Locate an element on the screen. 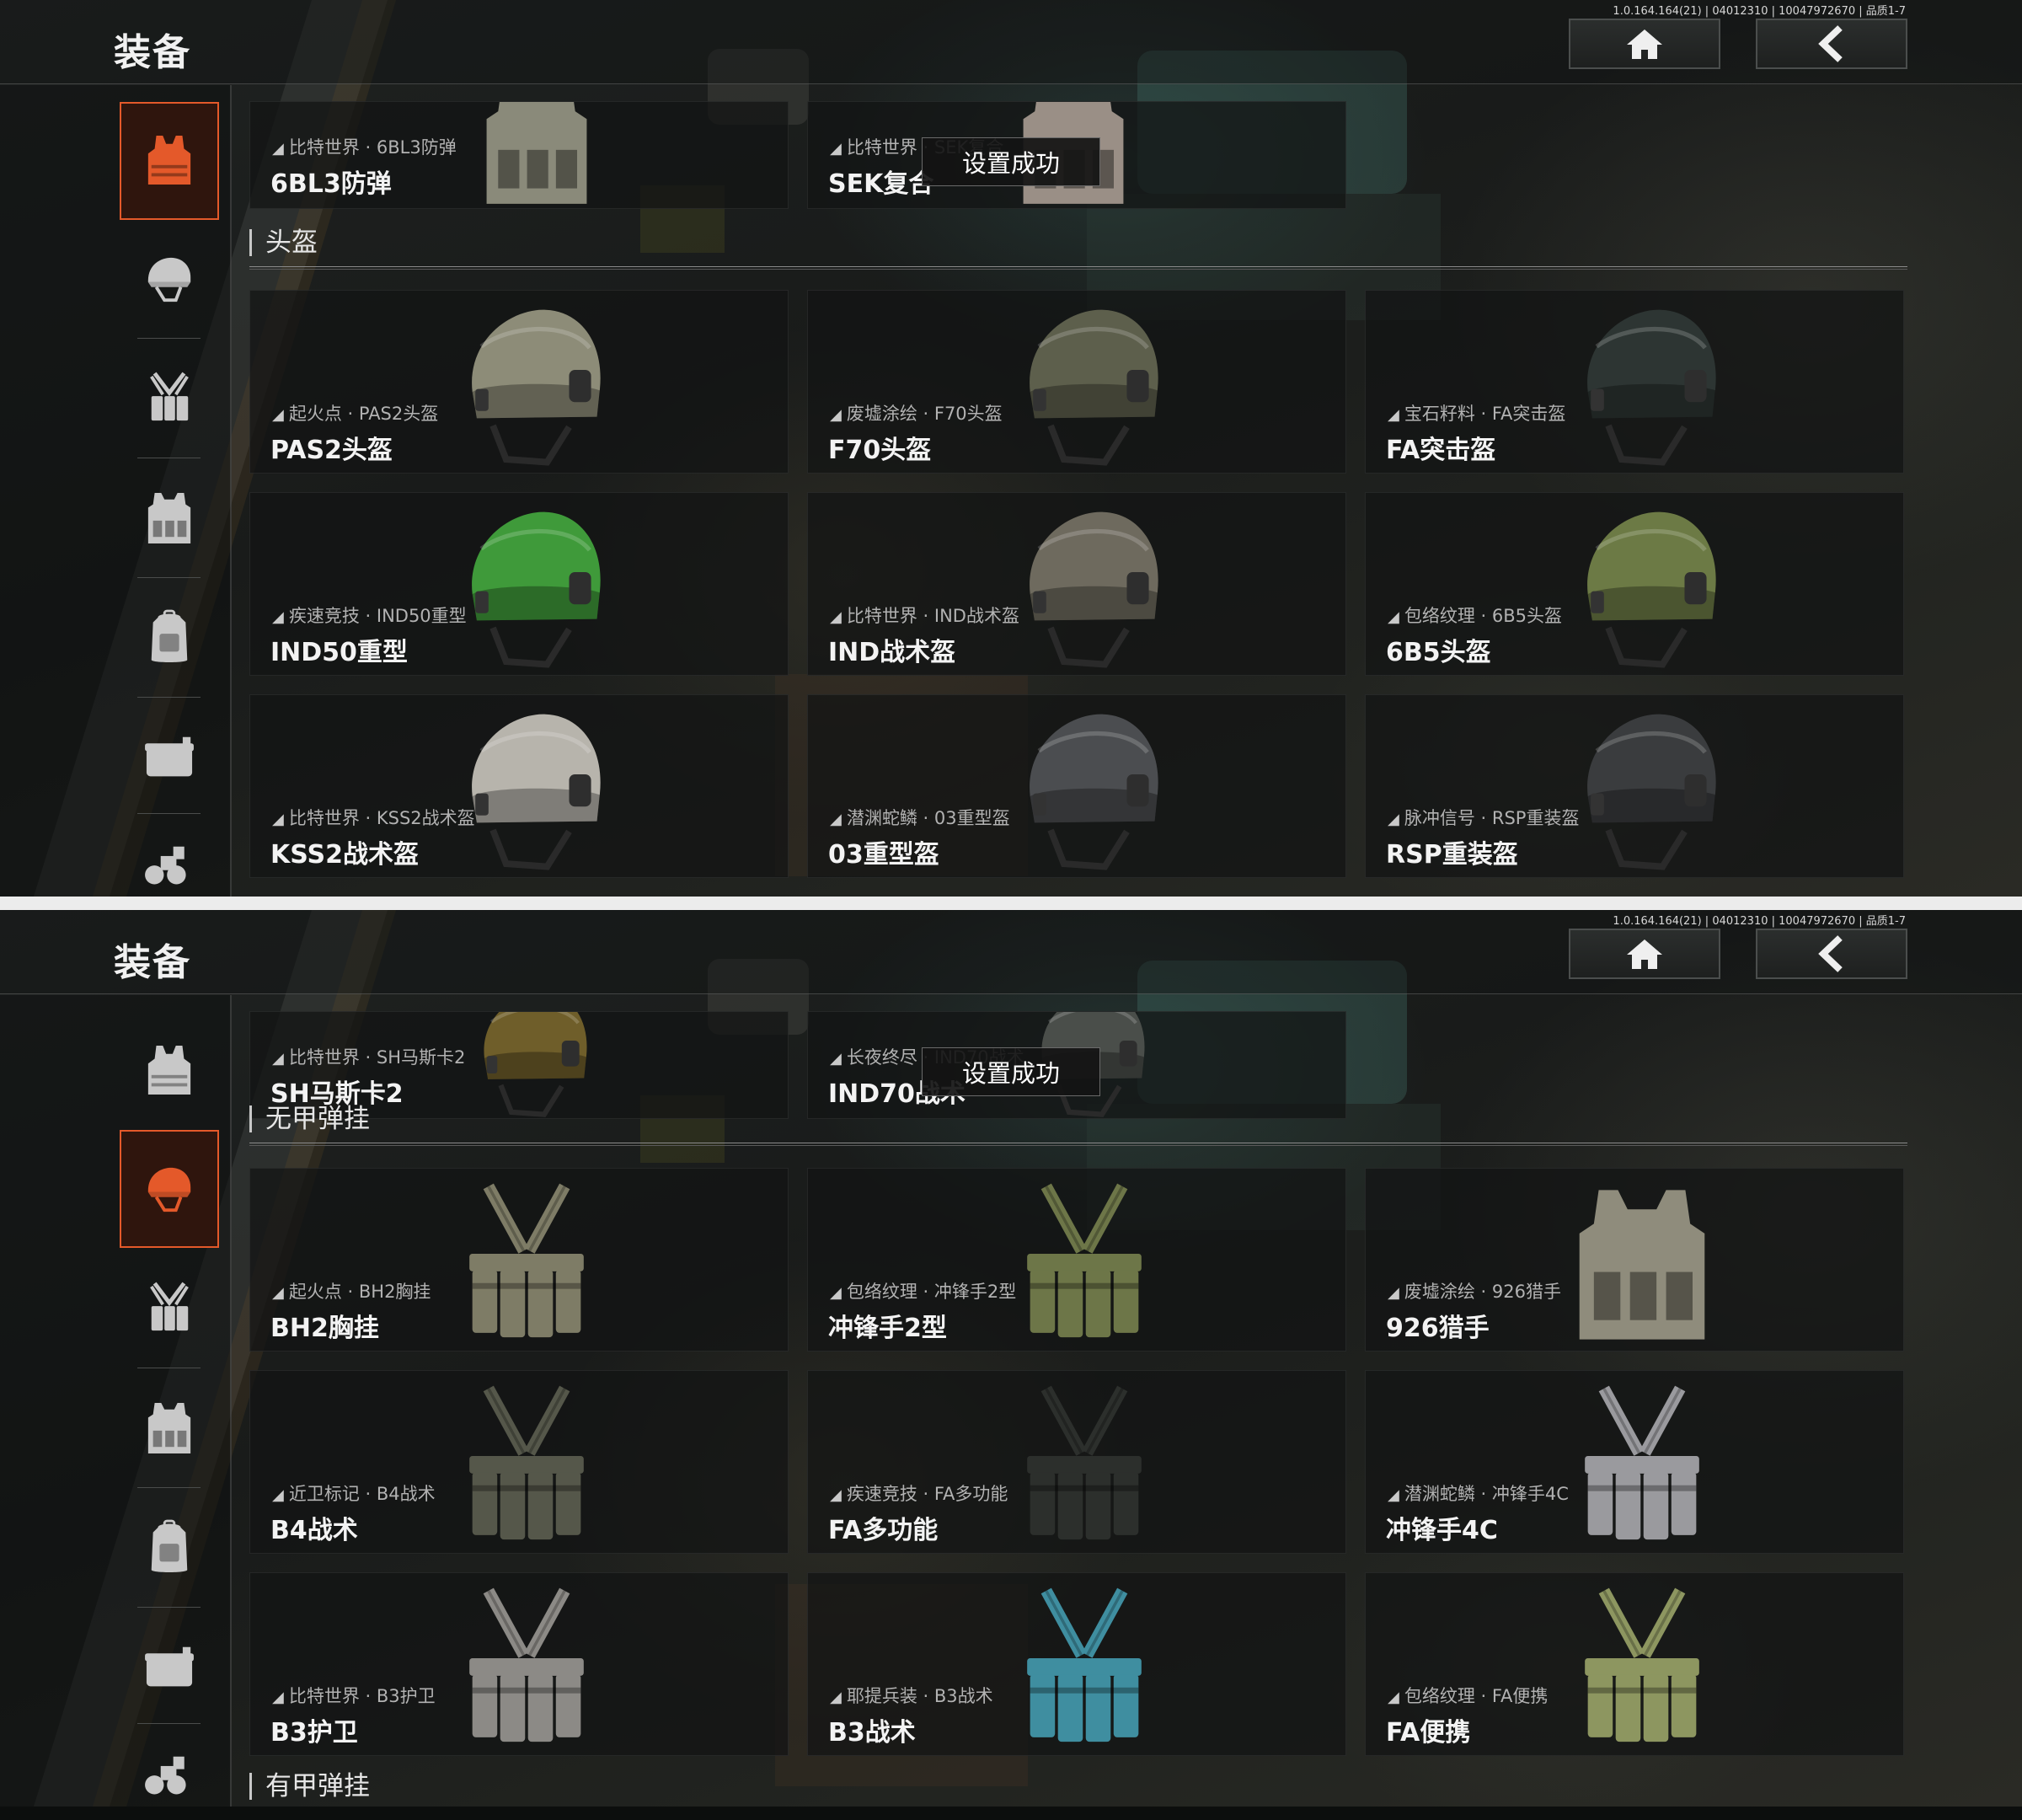 The height and width of the screenshot is (1820, 2022). item-card: ◢ 比特世界 · B3护卫 B3护卫 is located at coordinates (519, 1664).